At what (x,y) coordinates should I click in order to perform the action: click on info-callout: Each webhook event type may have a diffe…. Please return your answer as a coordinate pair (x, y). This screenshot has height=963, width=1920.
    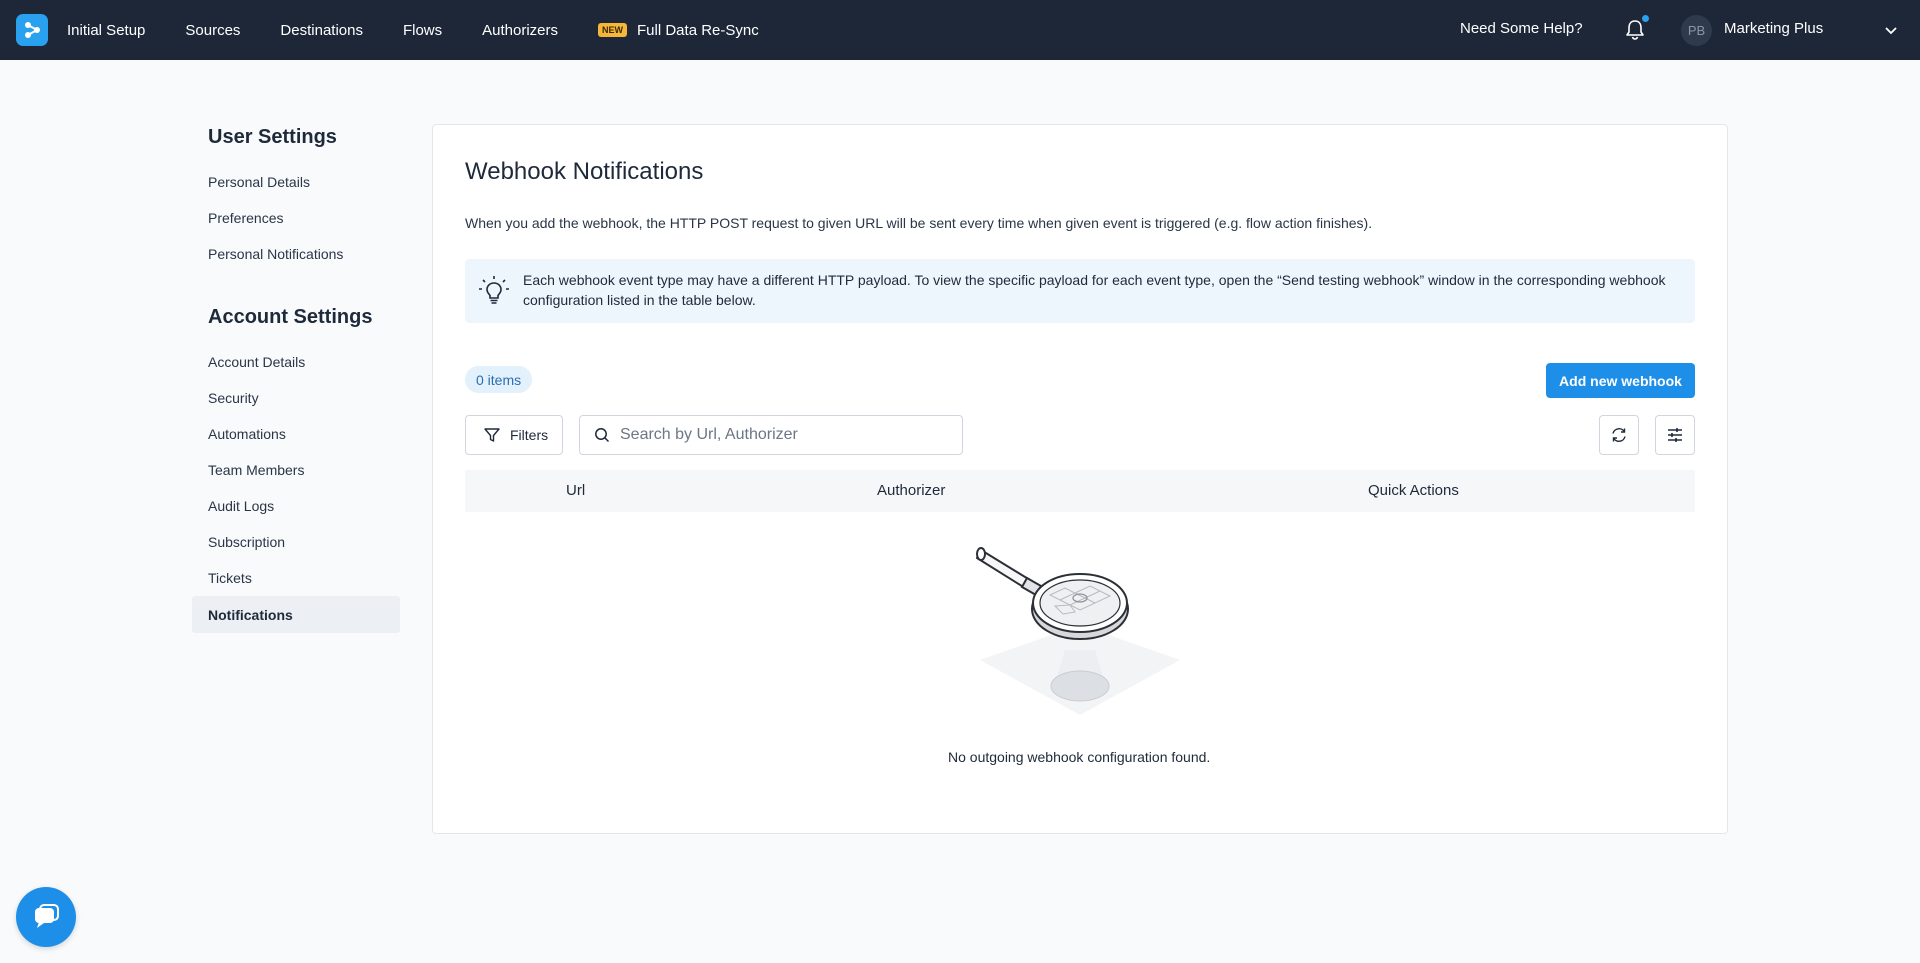
    Looking at the image, I should click on (1080, 291).